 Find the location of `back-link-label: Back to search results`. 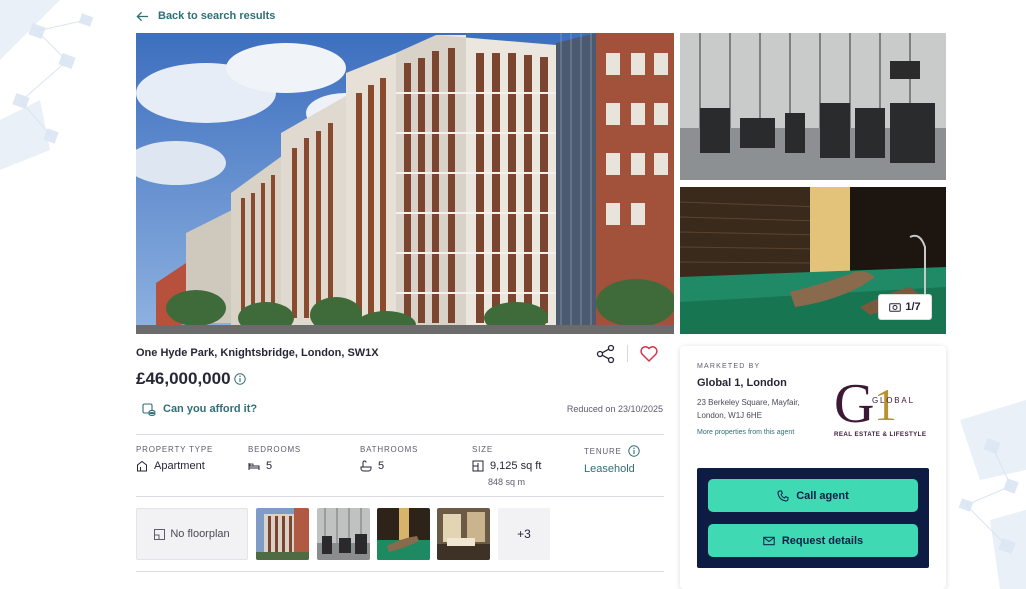

back-link-label: Back to search results is located at coordinates (217, 16).